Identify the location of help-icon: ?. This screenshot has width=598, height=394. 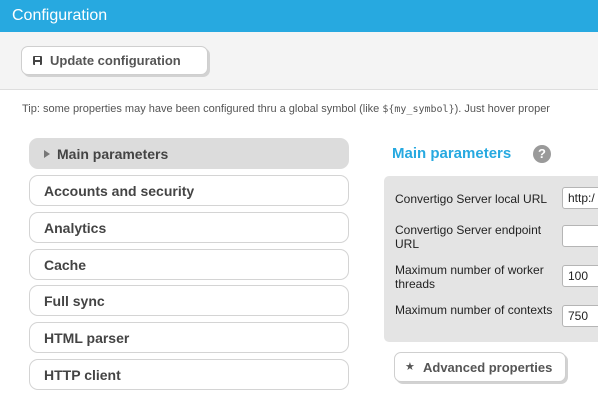
(542, 154).